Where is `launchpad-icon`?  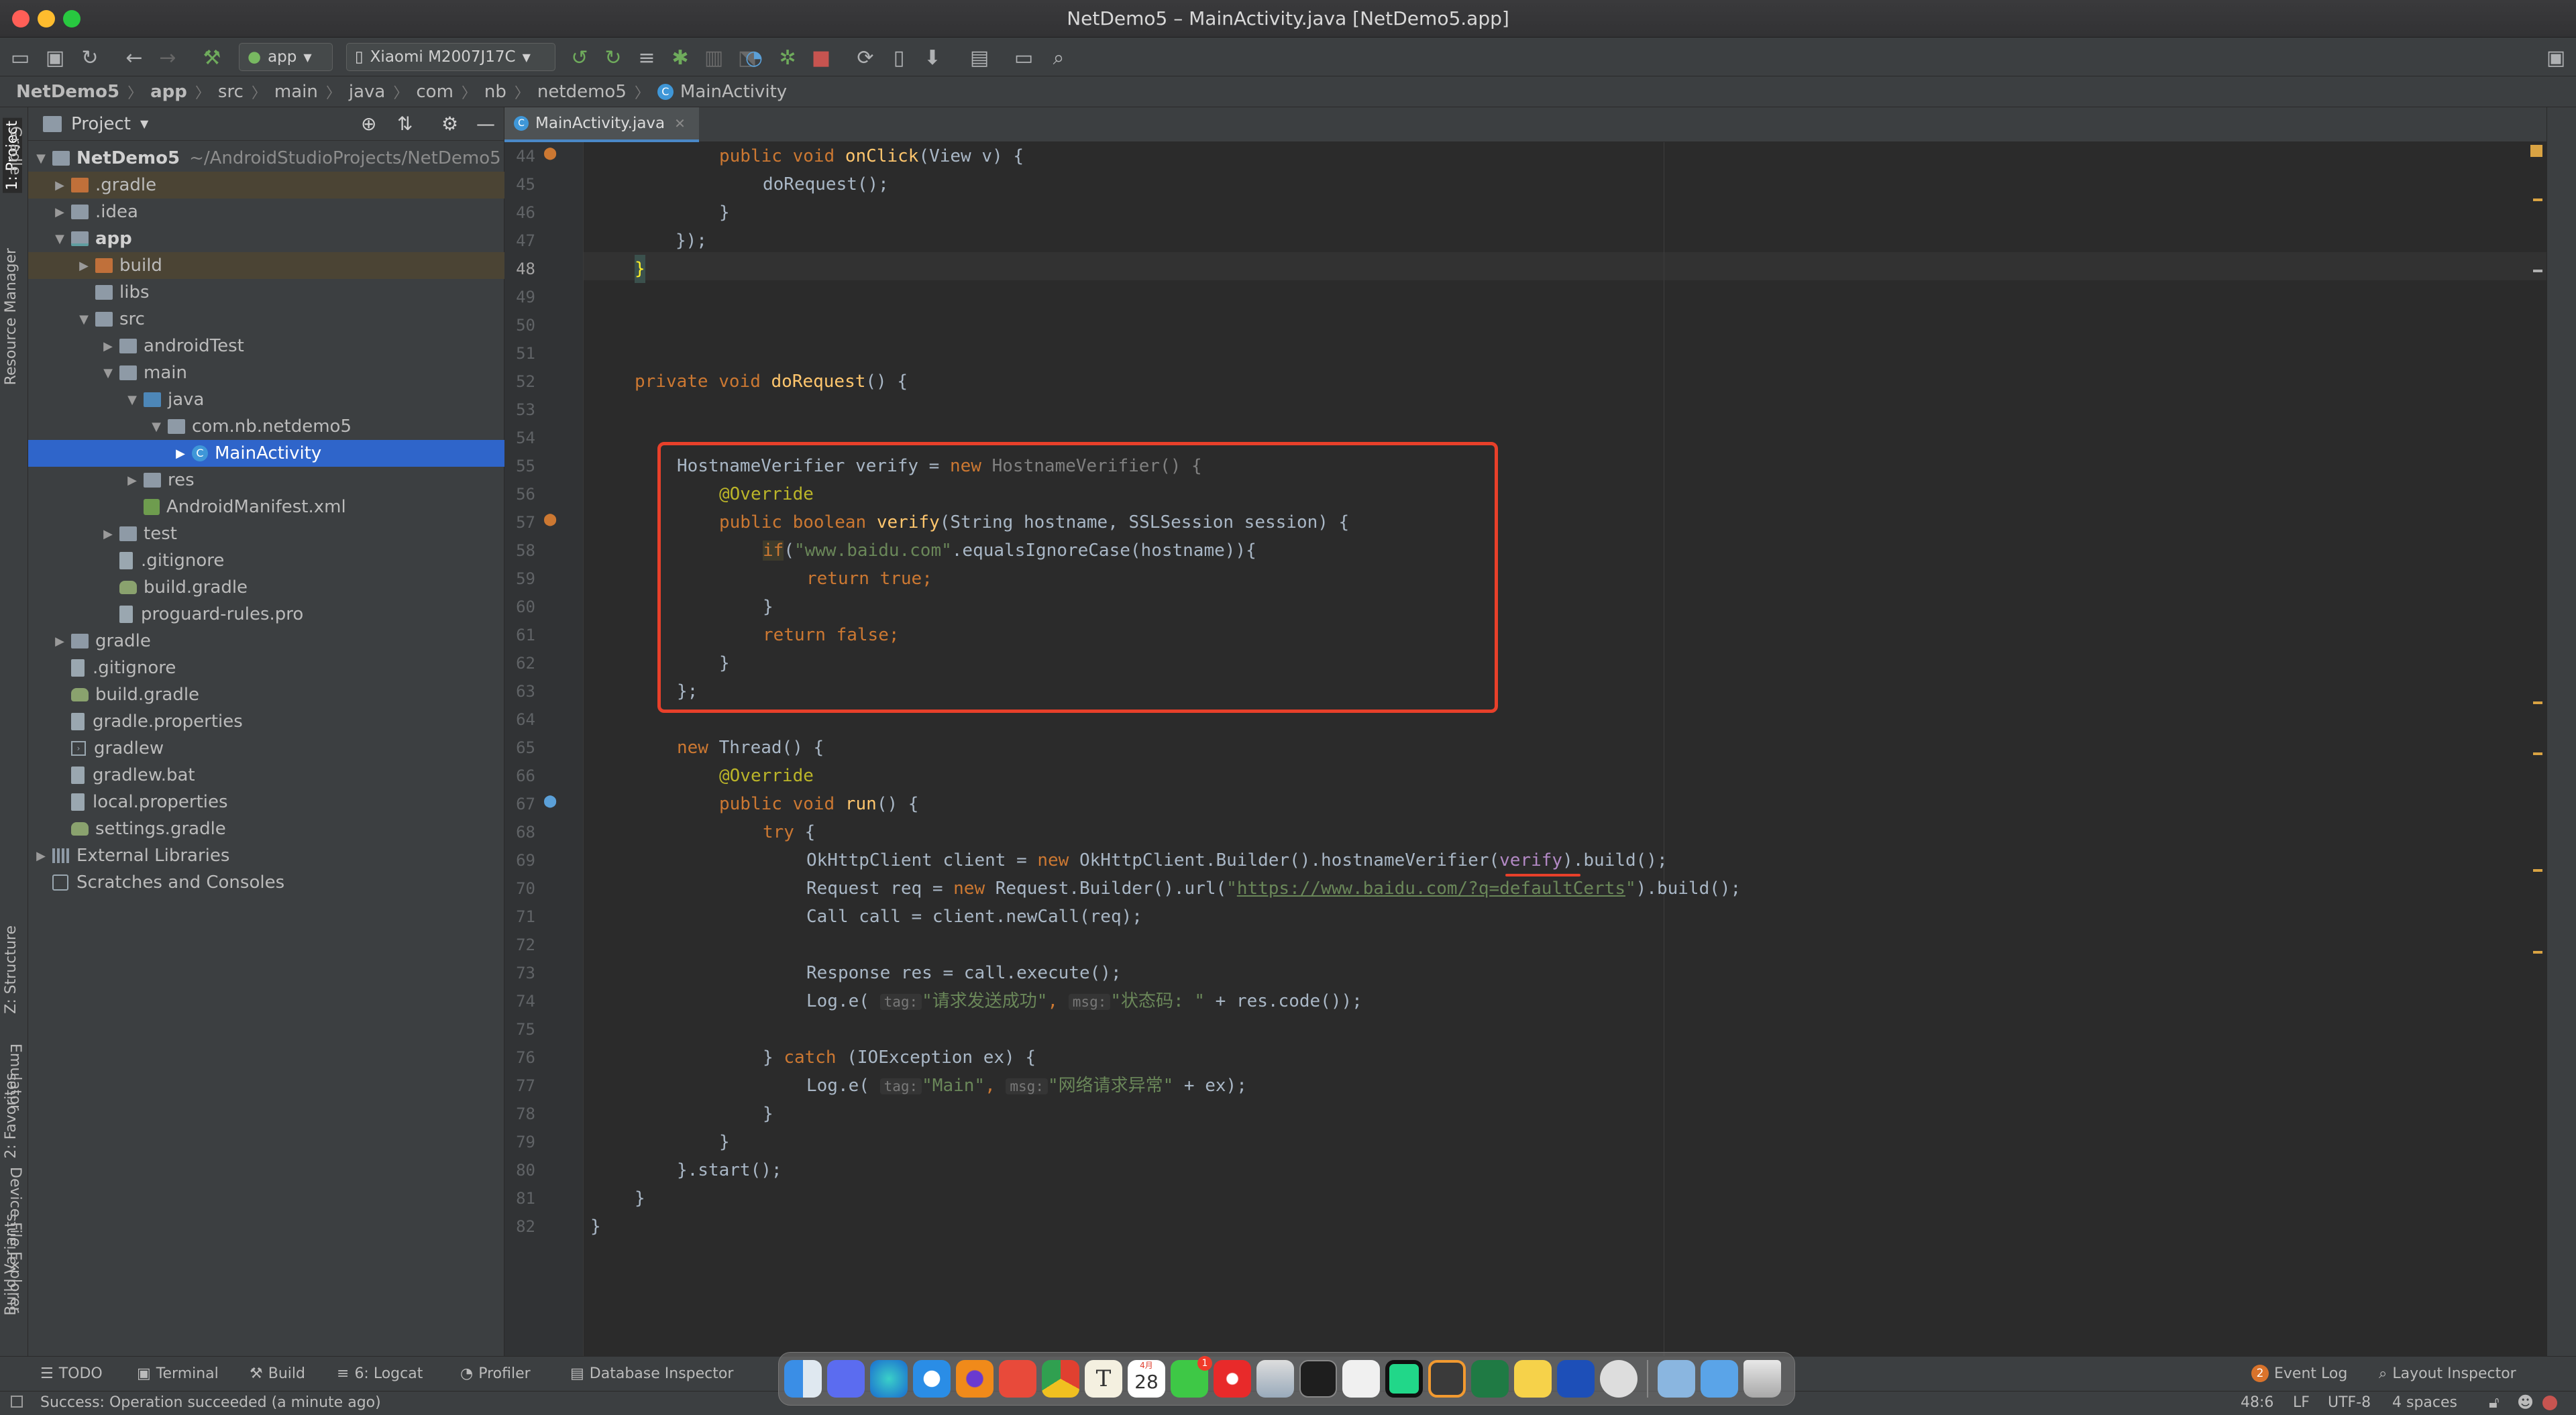
launchpad-icon is located at coordinates (846, 1379).